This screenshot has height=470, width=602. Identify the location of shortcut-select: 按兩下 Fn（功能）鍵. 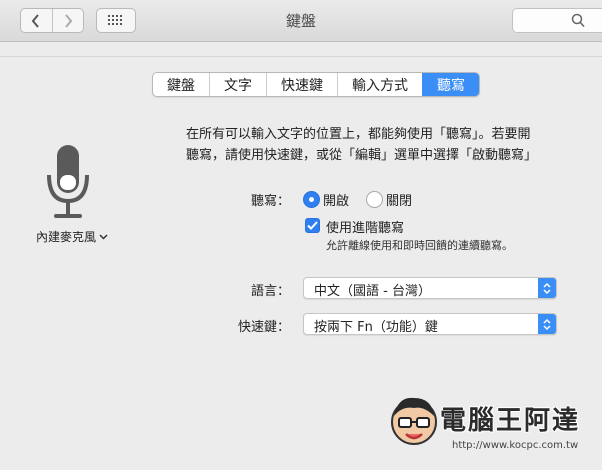
(430, 324).